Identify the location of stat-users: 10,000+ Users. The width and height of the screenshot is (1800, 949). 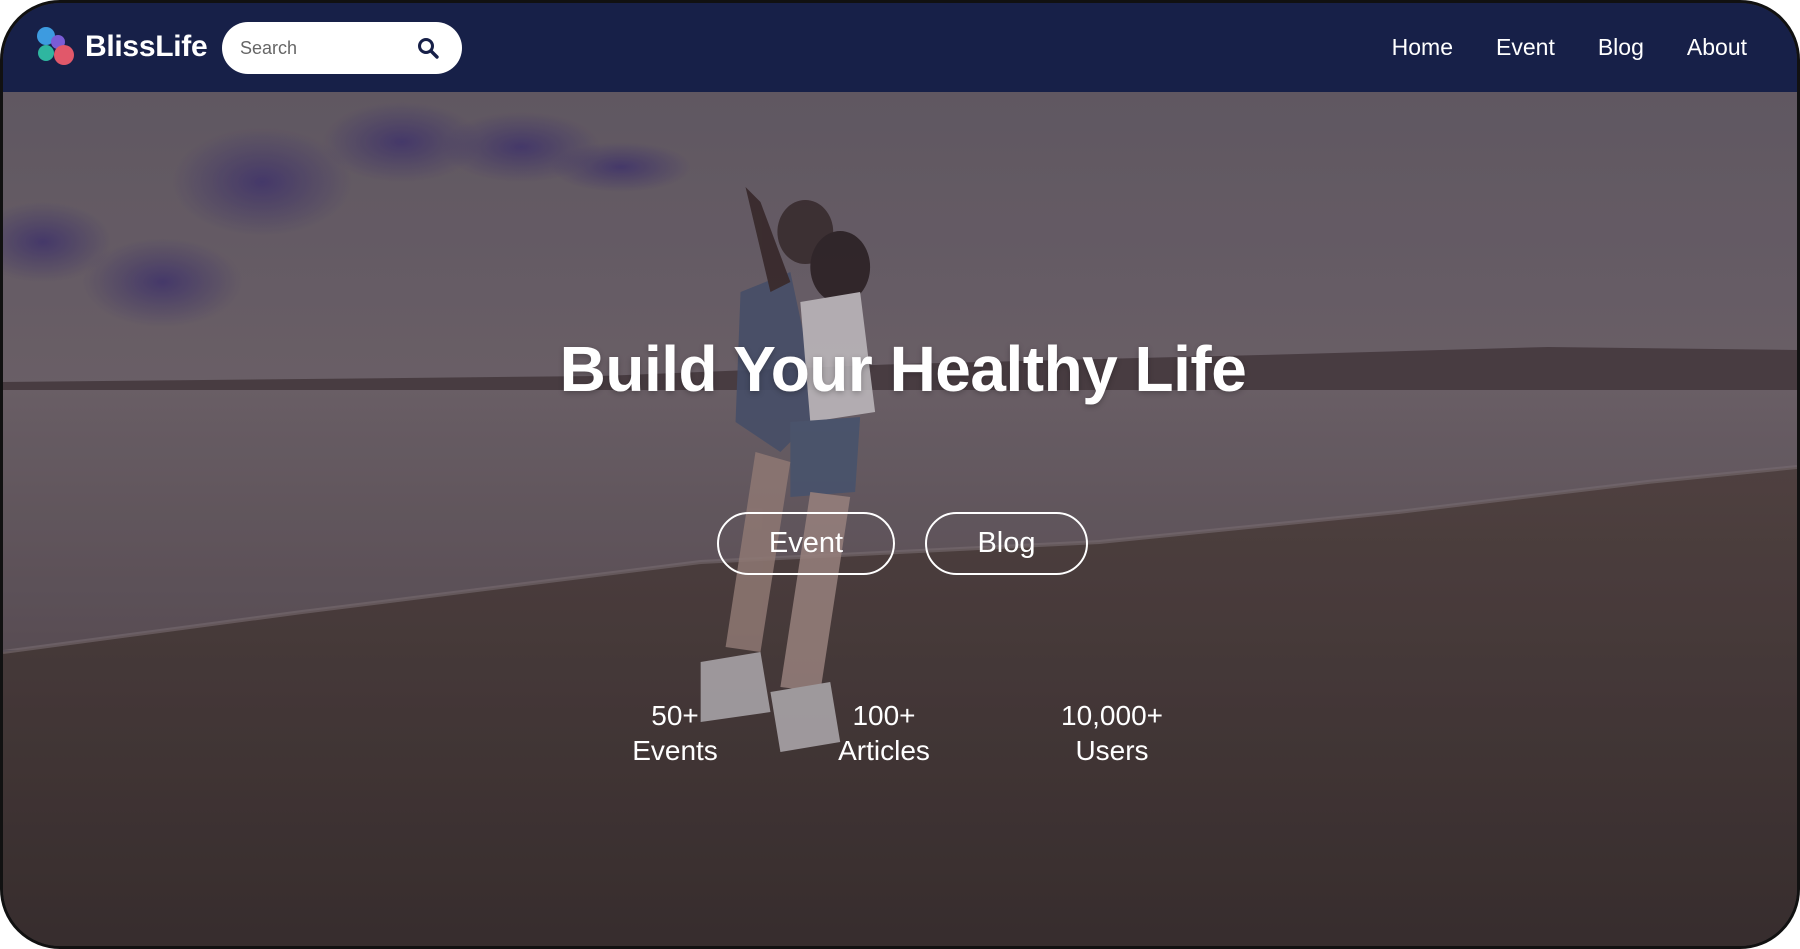
(1112, 733).